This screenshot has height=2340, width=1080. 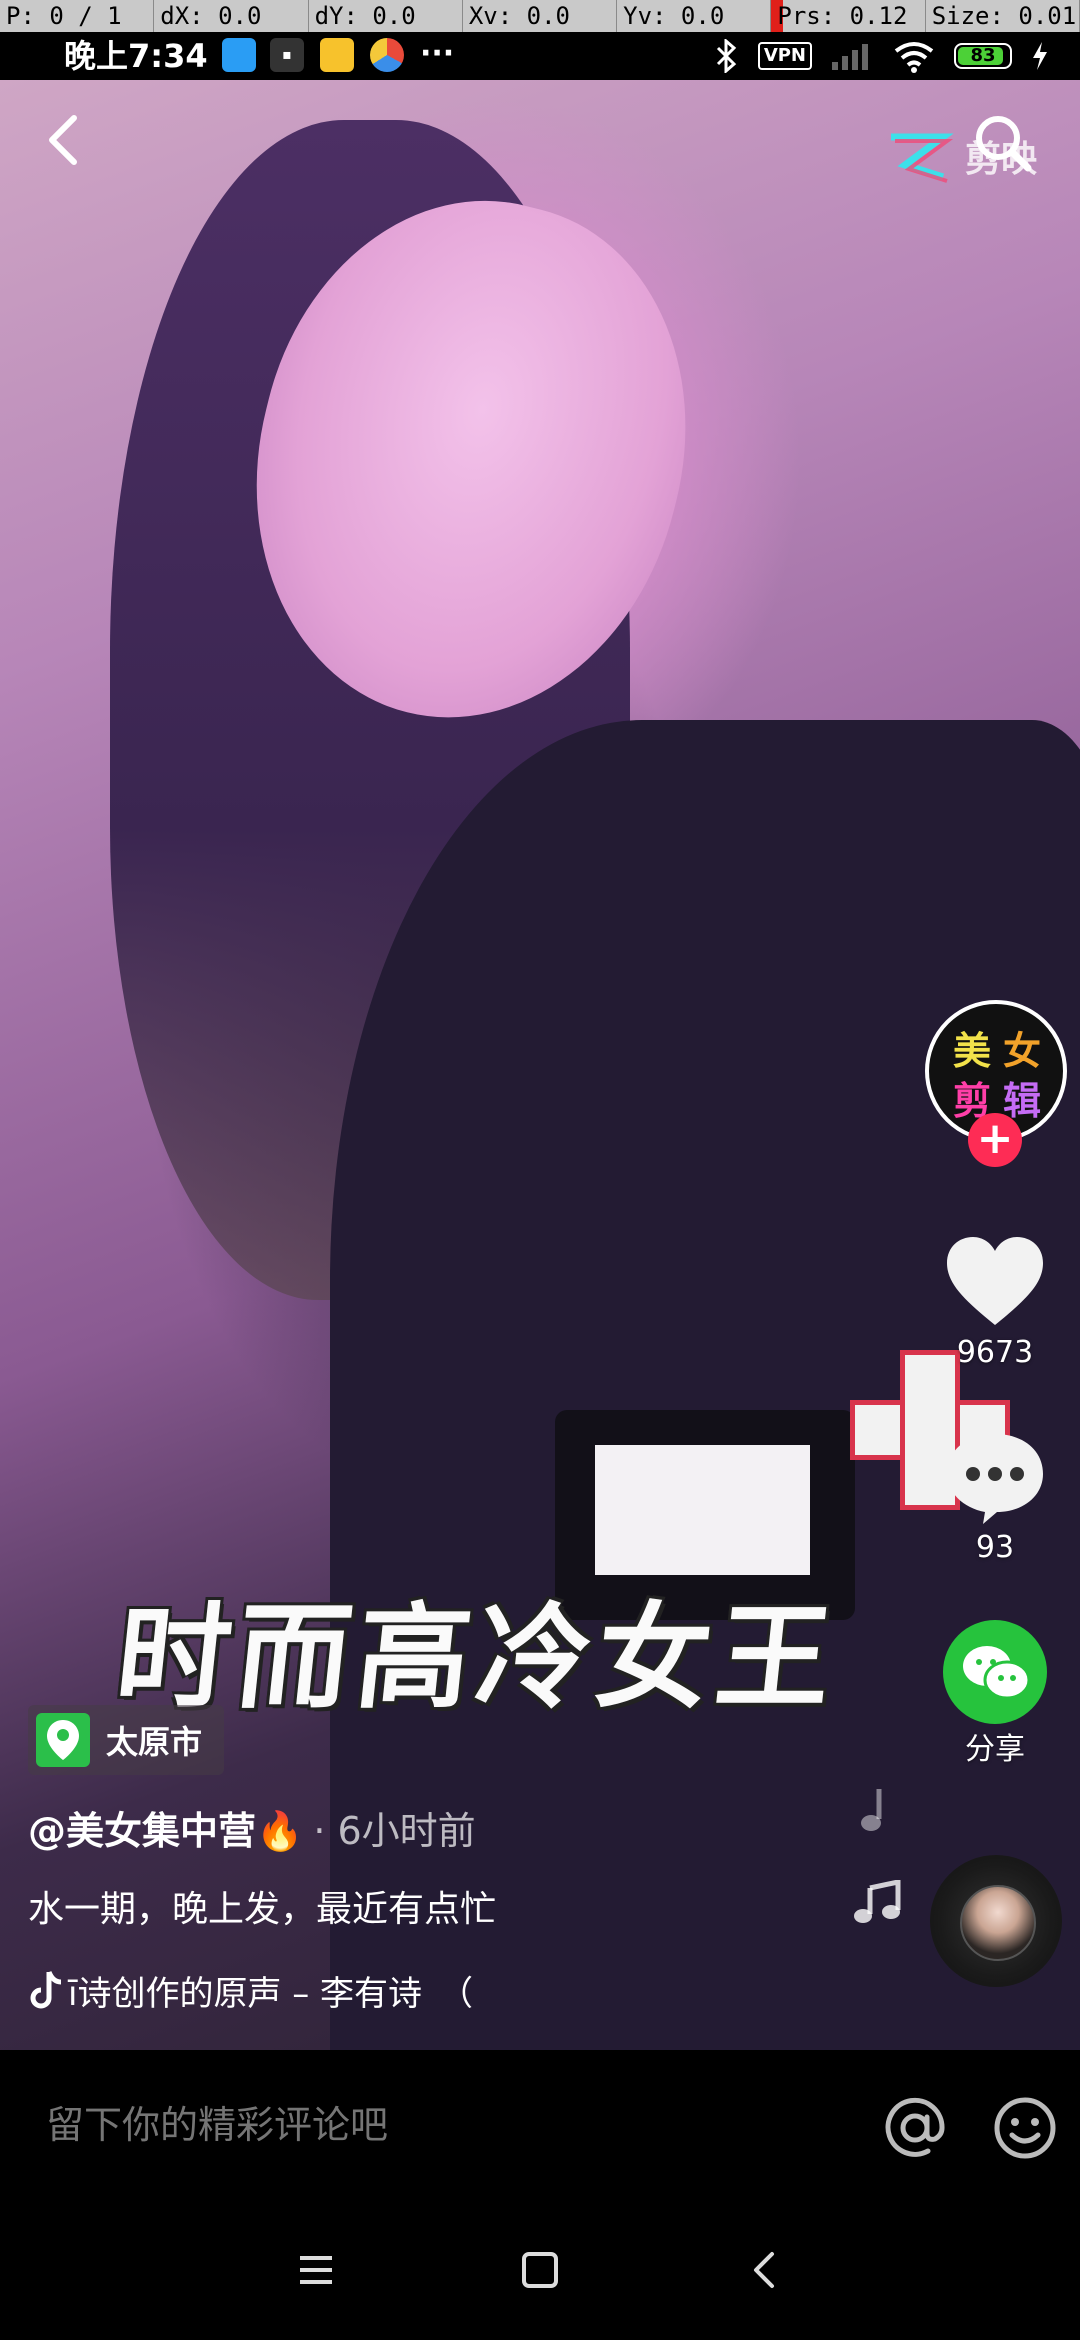 I want to click on comment-button: 93, so click(x=995, y=1497).